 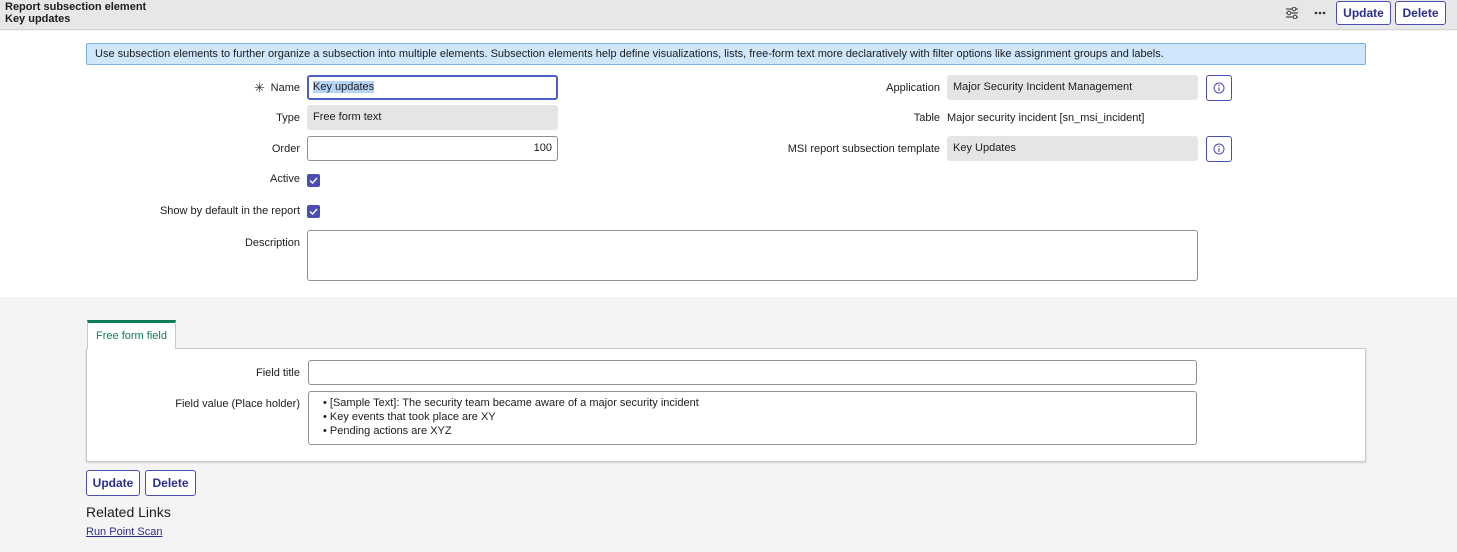 What do you see at coordinates (1072, 87) in the screenshot?
I see `application-field: Major Security Incident Management` at bounding box center [1072, 87].